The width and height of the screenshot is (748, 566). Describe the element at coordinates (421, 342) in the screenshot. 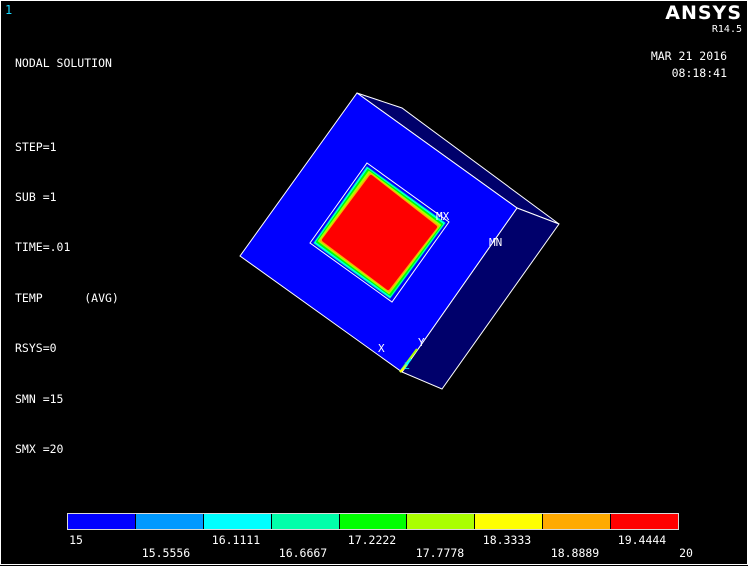

I see `triad-y-label: Y` at that location.